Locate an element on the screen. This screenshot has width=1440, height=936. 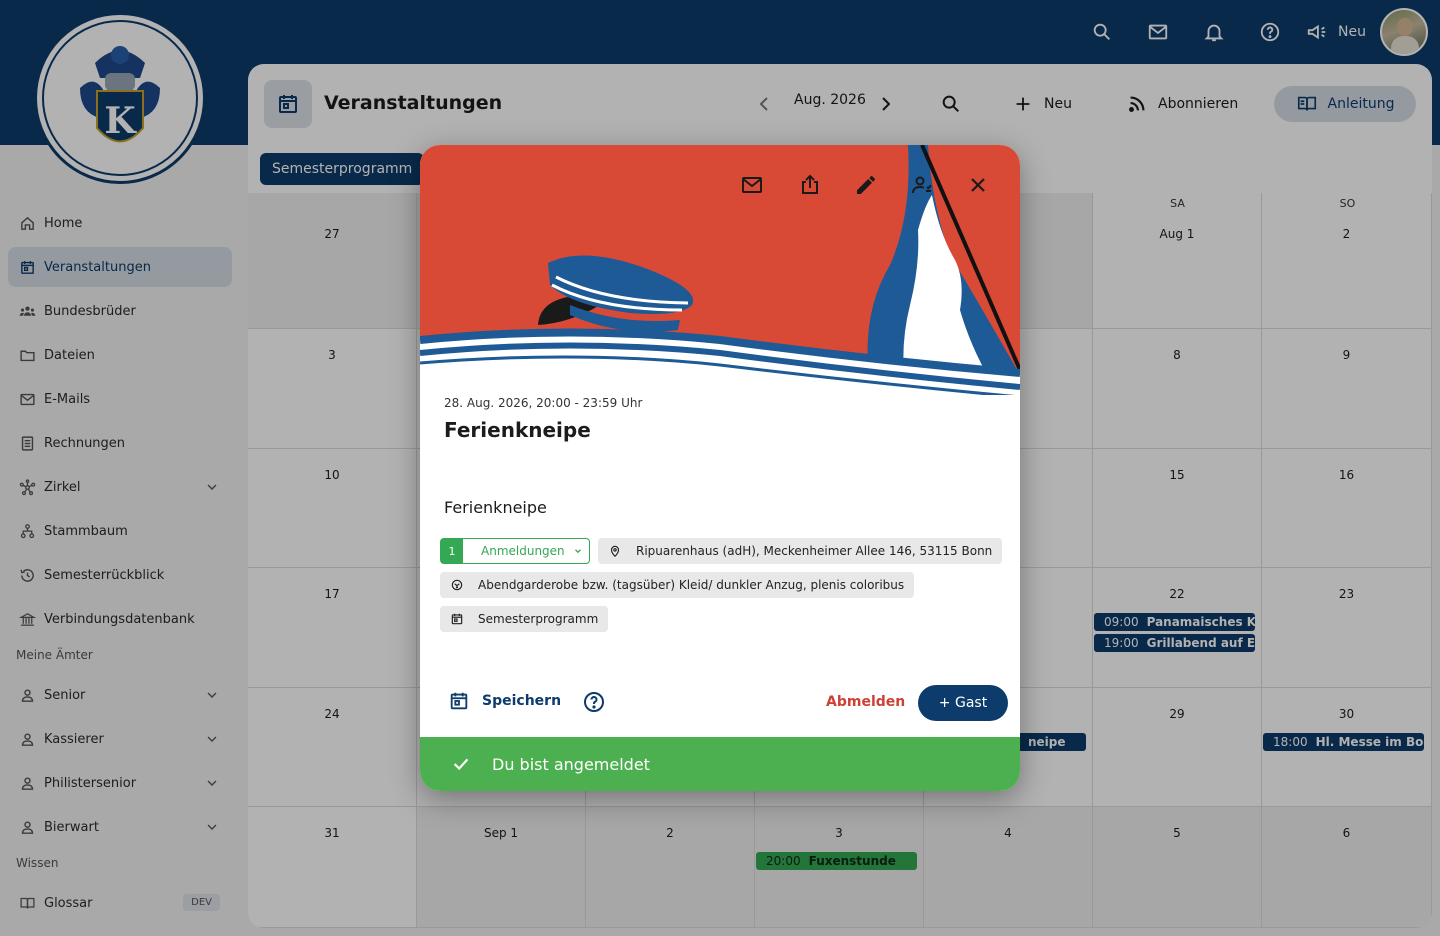
close-icon is located at coordinates (980, 187).